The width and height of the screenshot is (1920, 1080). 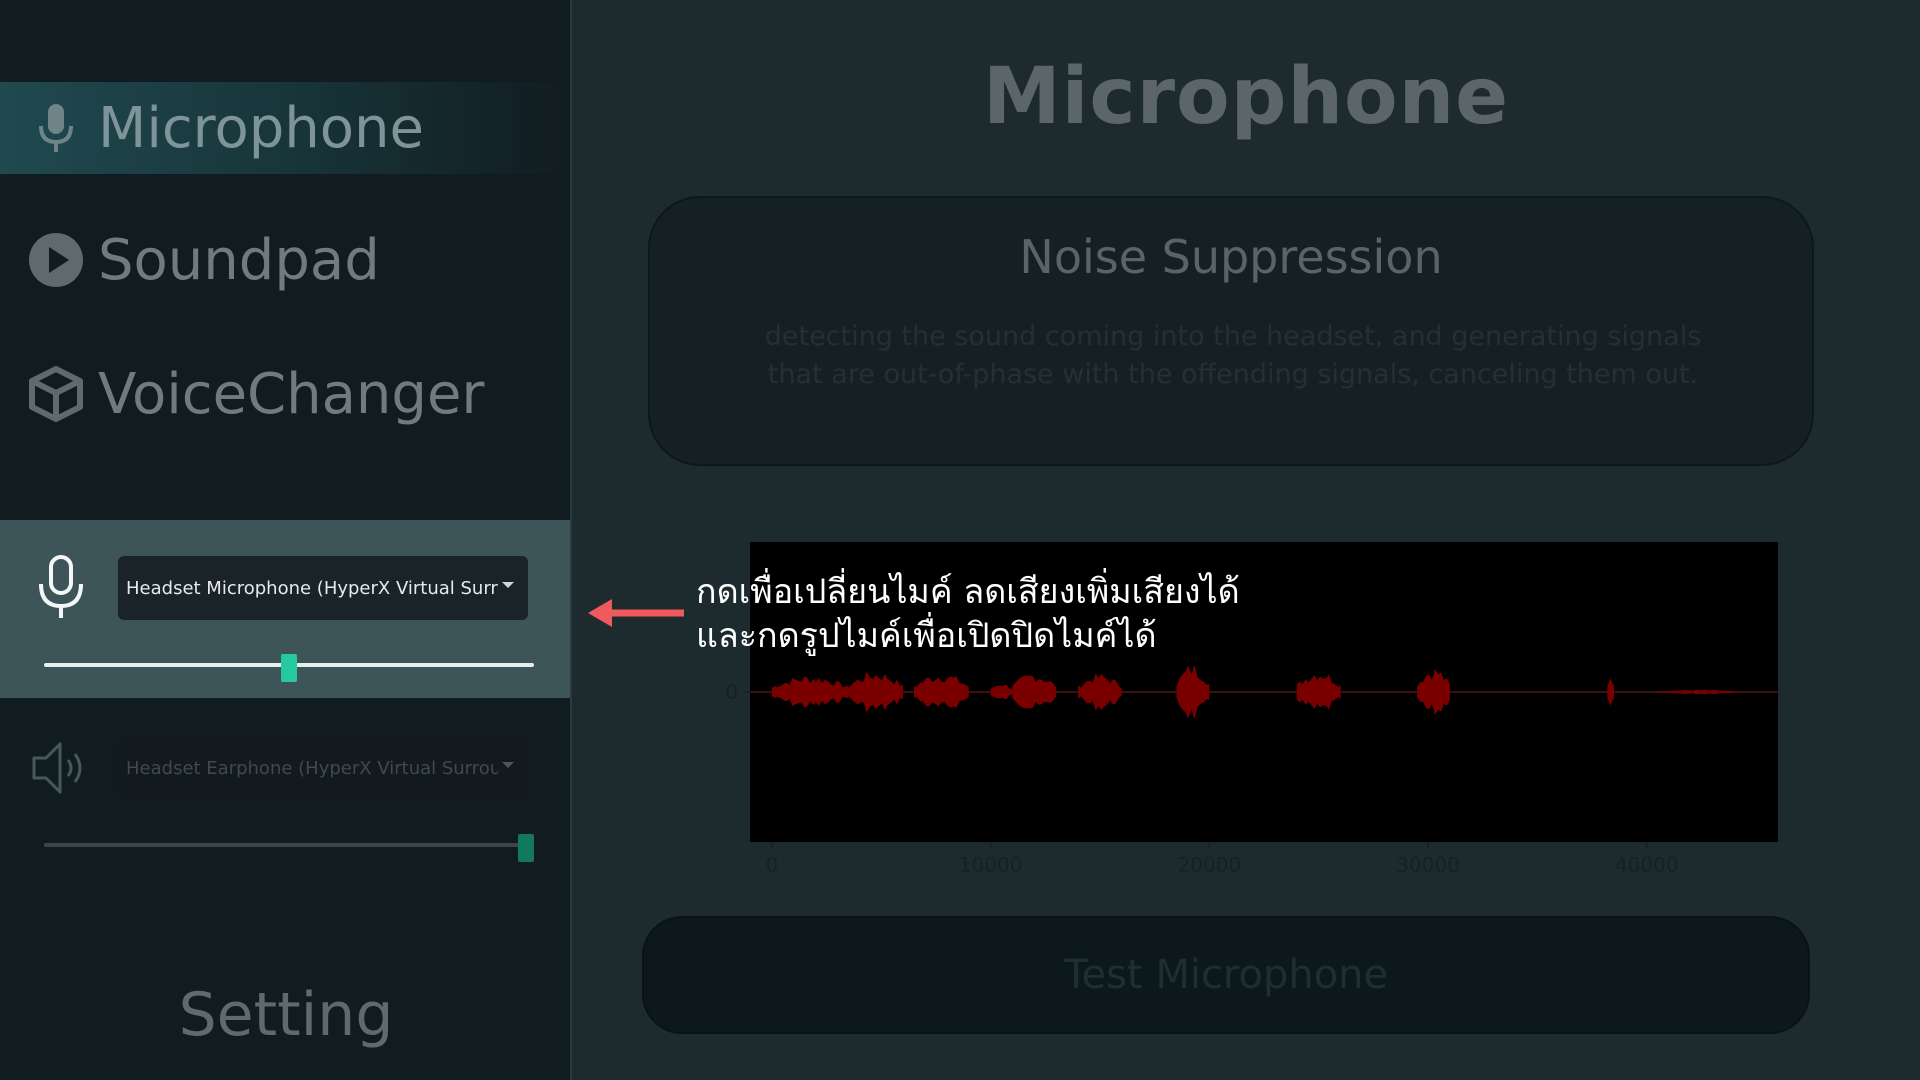 What do you see at coordinates (1647, 865) in the screenshot?
I see `x-tick-label: 40000` at bounding box center [1647, 865].